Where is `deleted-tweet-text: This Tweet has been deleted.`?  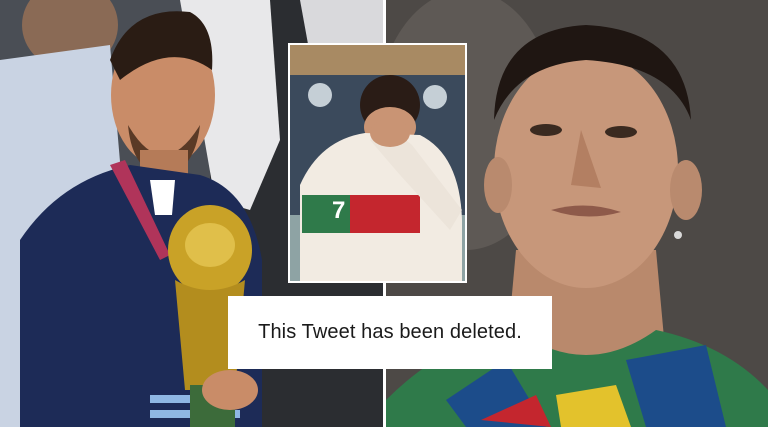 deleted-tweet-text: This Tweet has been deleted. is located at coordinates (390, 332).